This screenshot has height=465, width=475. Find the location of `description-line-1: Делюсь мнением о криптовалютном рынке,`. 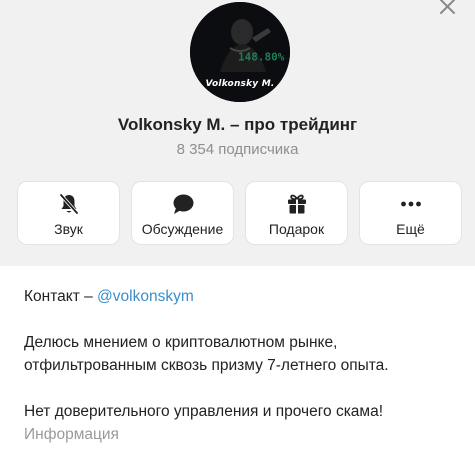

description-line-1: Делюсь мнением о криптовалютном рынке, is located at coordinates (181, 342).